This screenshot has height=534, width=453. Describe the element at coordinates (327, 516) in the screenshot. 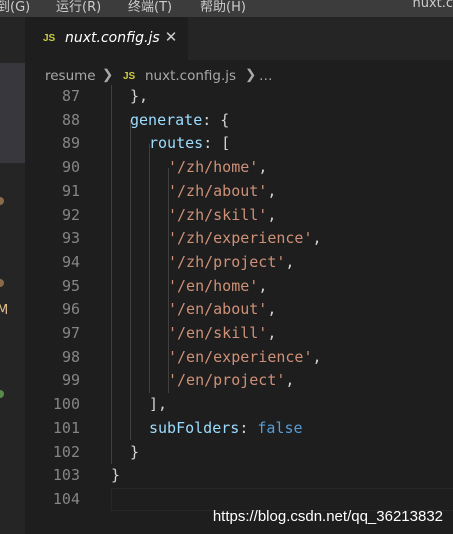

I see `watermark: https://blog.csdn.net/qq_36213832` at that location.